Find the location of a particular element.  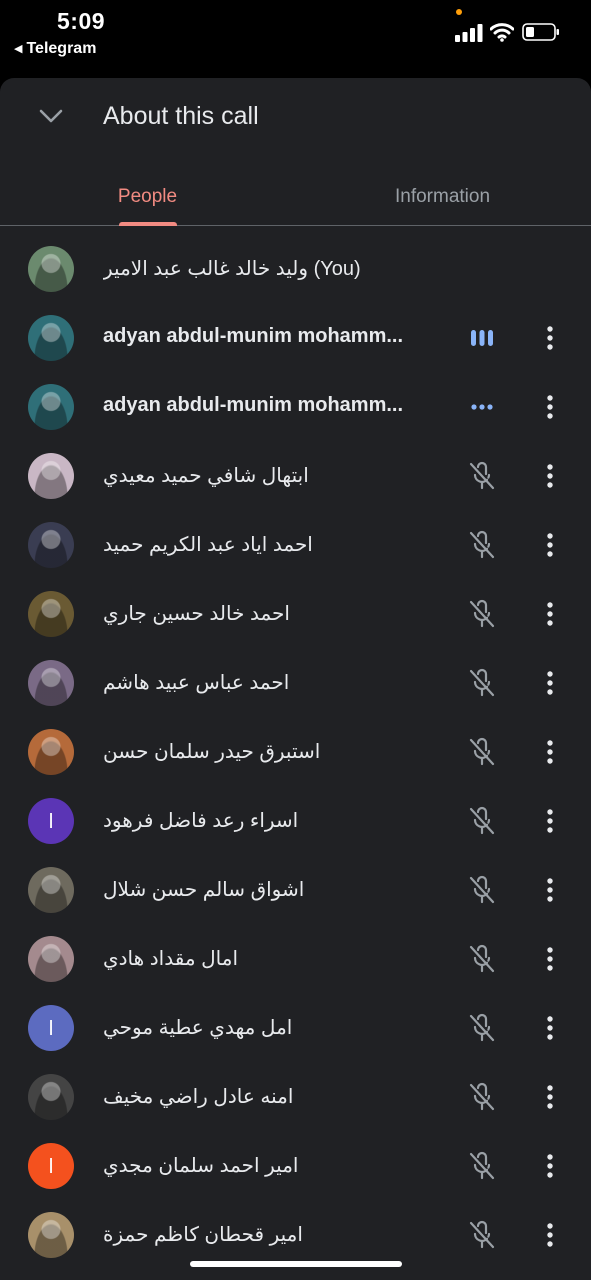

back-to-app-label: Telegram is located at coordinates (61, 48).